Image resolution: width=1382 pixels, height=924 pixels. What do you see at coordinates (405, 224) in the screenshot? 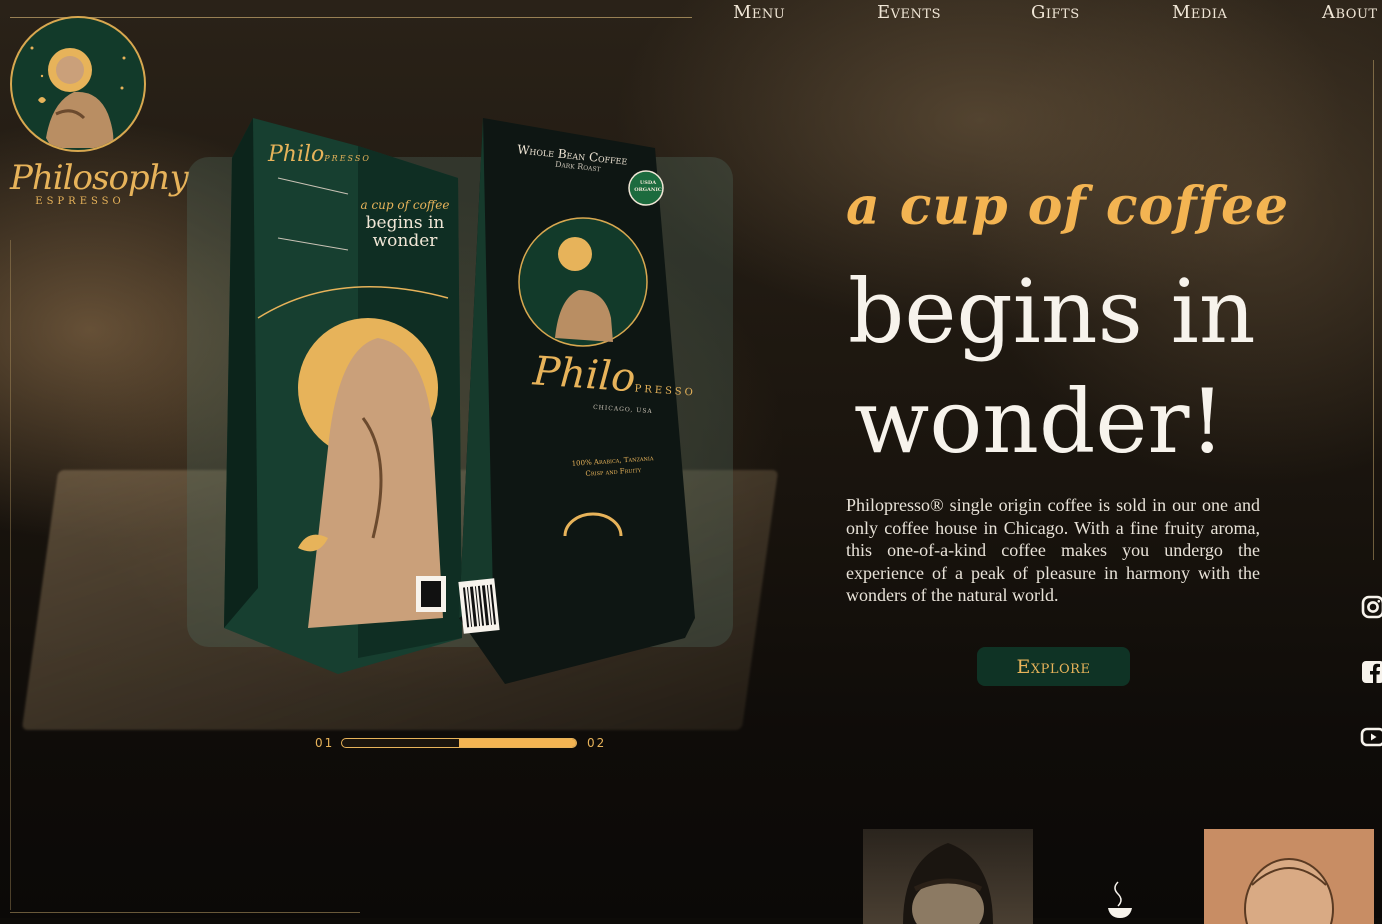
I see `bag-left-tagline: a cup of coffee begins in wonder` at bounding box center [405, 224].